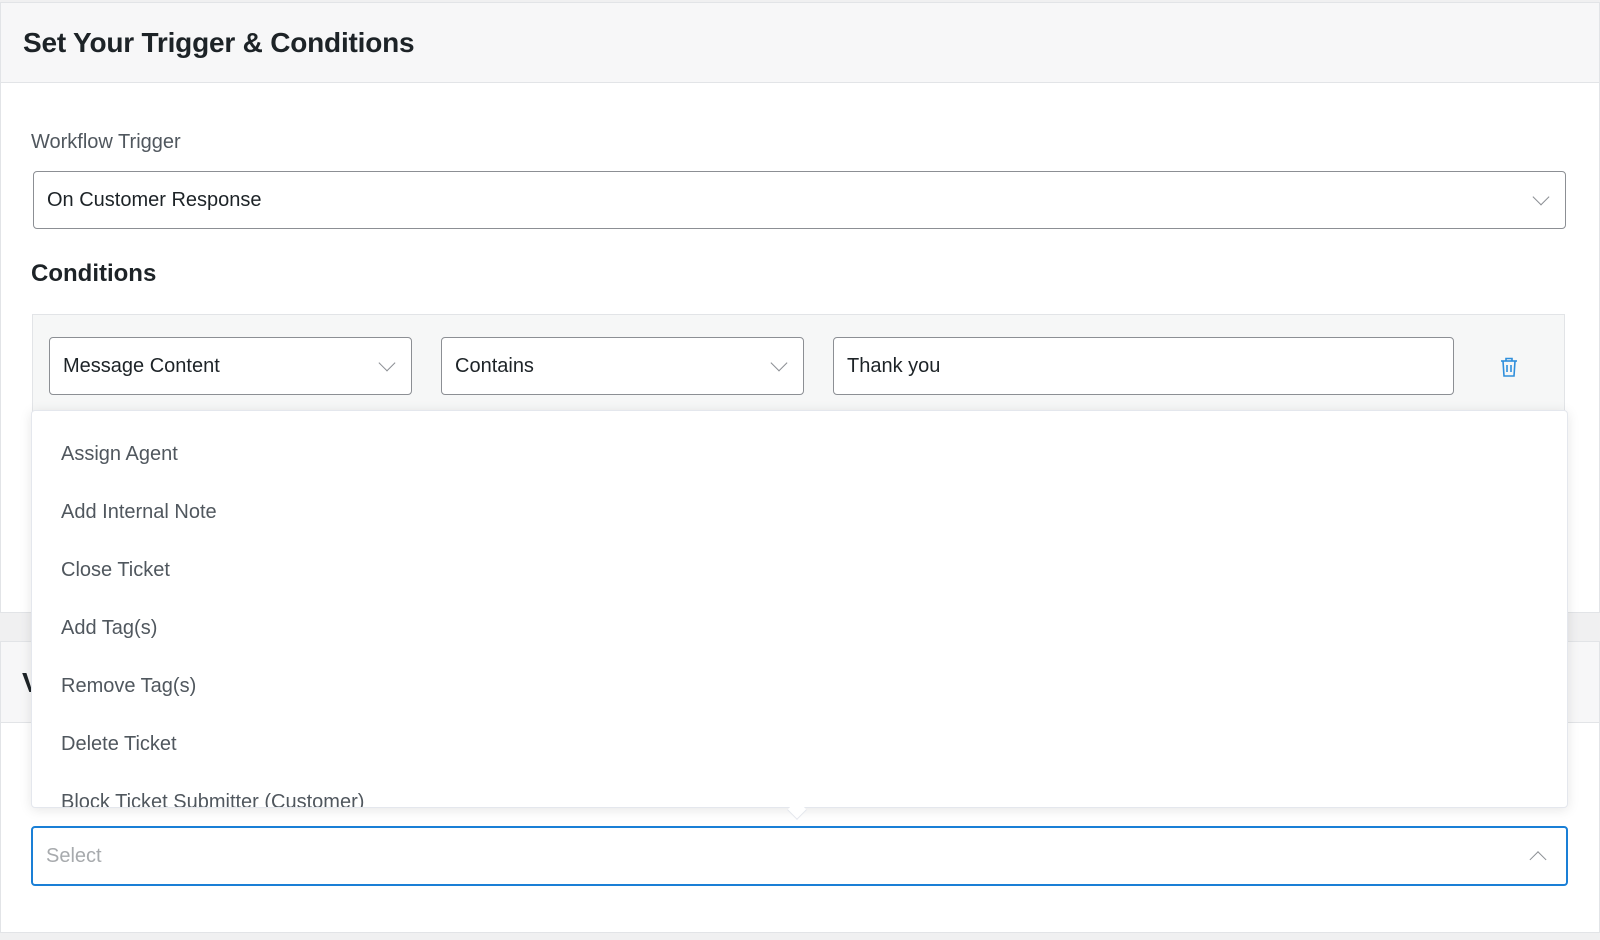 This screenshot has width=1600, height=940. What do you see at coordinates (94, 273) in the screenshot?
I see `conditions-heading: Conditions` at bounding box center [94, 273].